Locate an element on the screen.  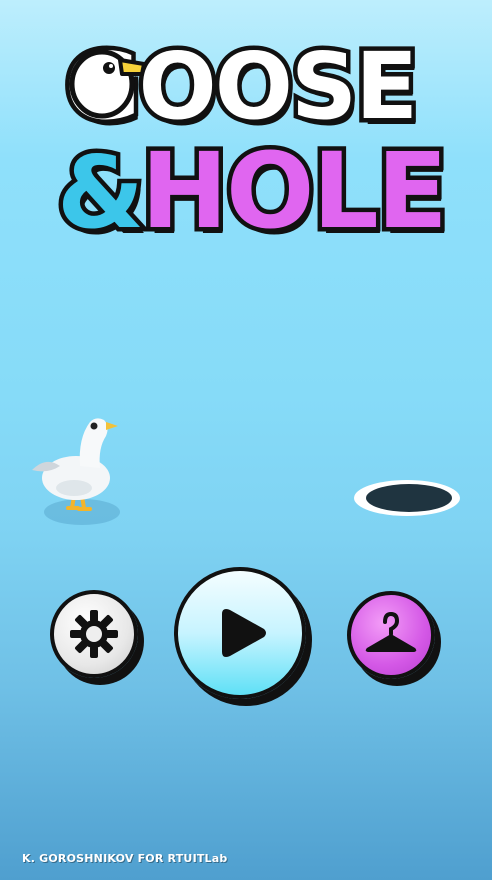
play-button is located at coordinates (240, 633).